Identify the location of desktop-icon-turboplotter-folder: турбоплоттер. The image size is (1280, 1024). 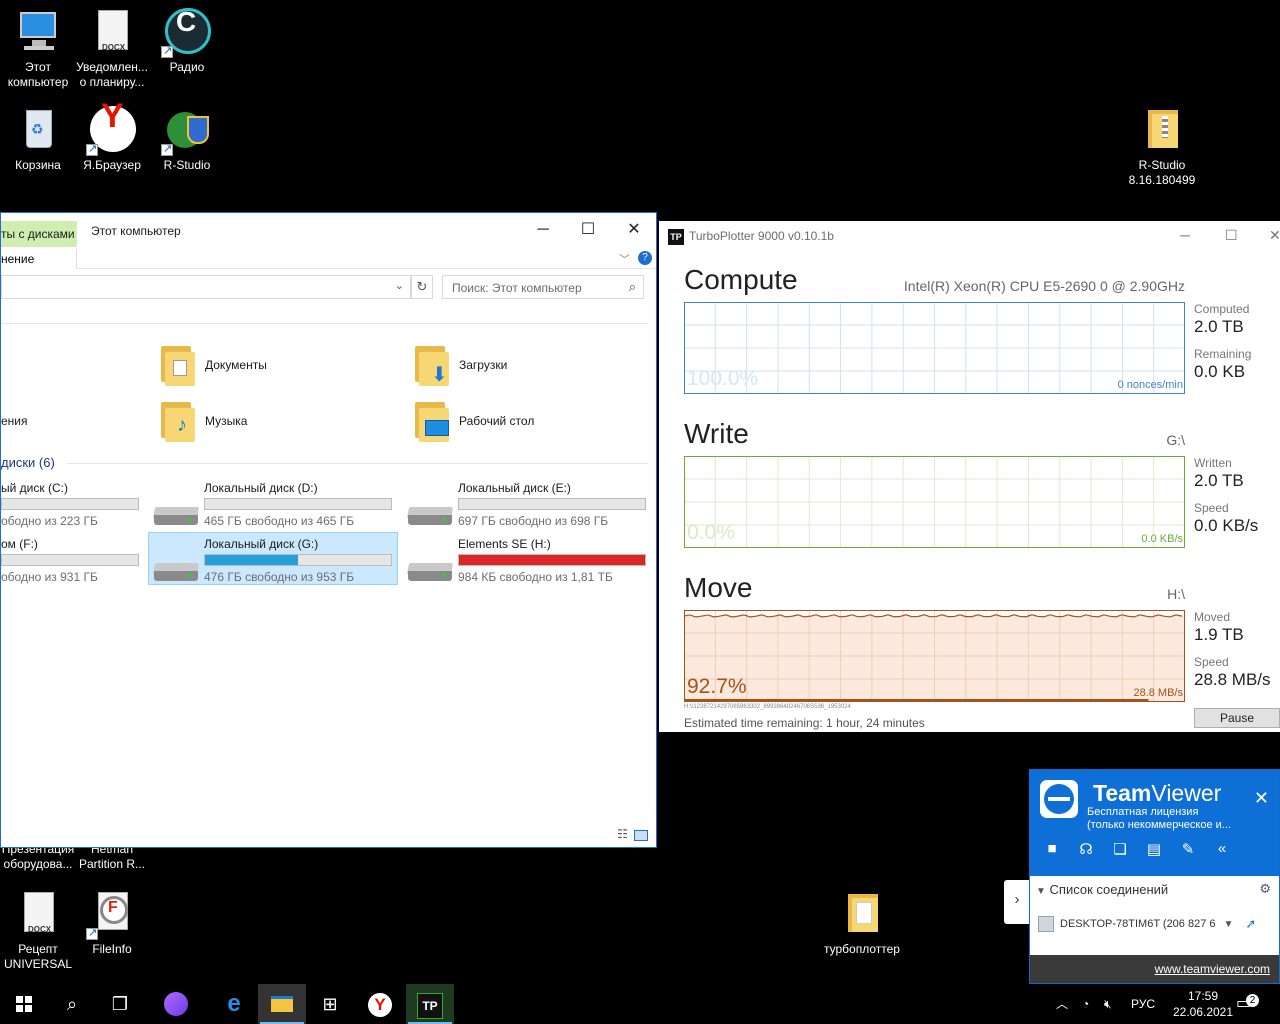
(862, 923).